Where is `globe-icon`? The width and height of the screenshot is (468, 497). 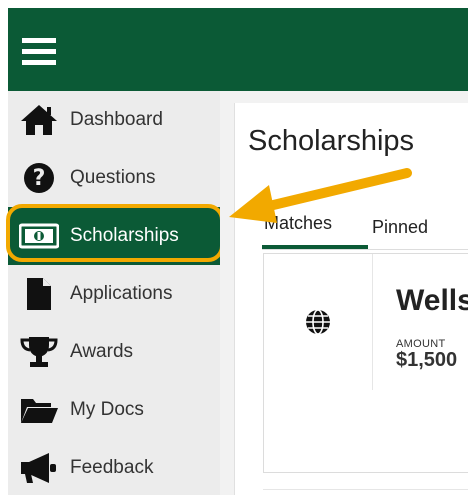 globe-icon is located at coordinates (318, 322).